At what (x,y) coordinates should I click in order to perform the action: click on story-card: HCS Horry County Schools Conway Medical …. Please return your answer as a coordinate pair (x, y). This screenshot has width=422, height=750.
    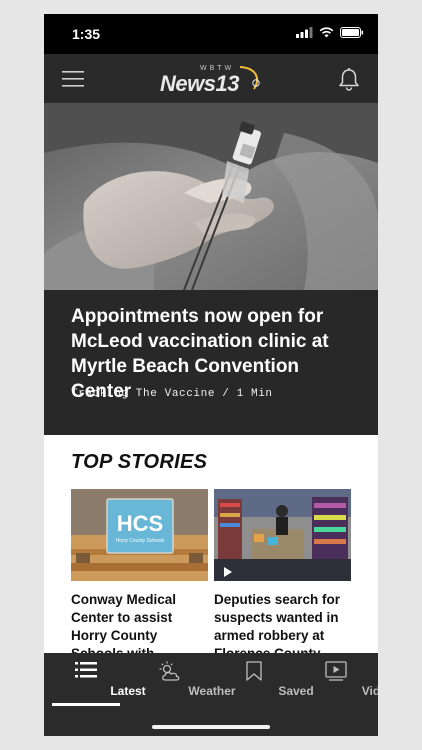
    Looking at the image, I should click on (139, 571).